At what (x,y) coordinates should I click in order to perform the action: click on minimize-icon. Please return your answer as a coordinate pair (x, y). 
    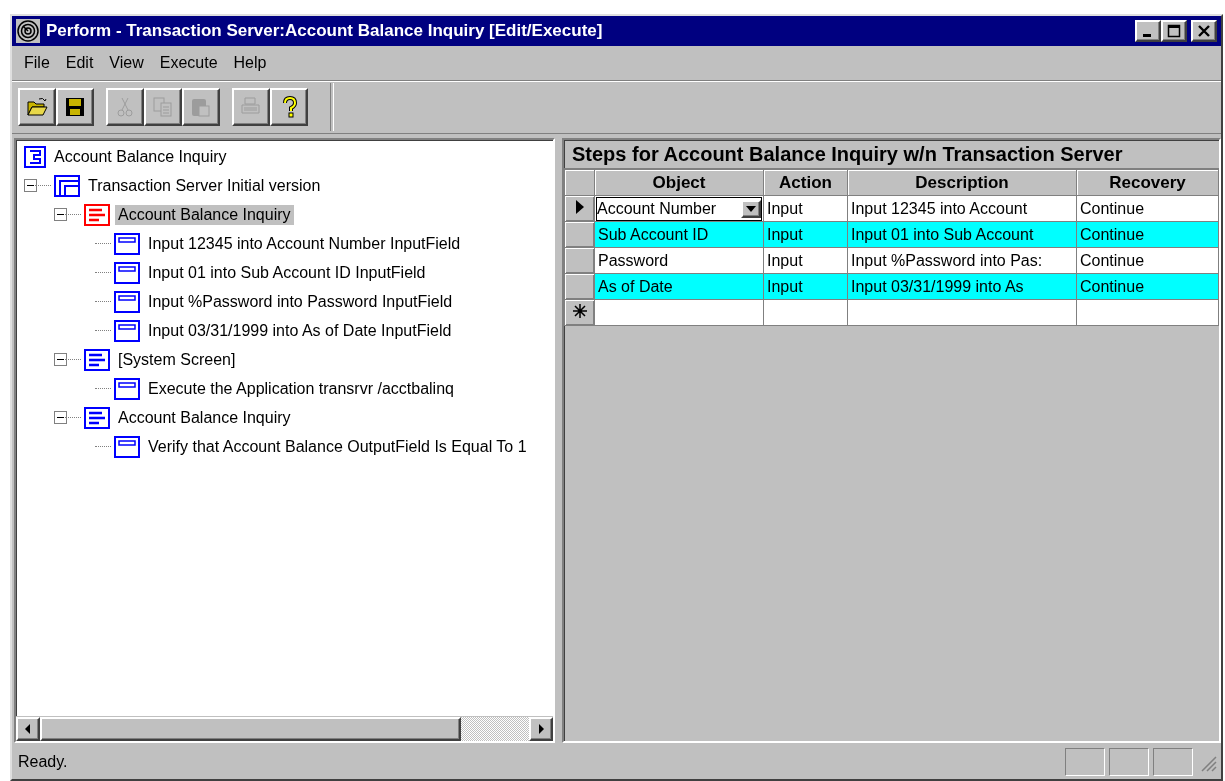
    Looking at the image, I should click on (1147, 35).